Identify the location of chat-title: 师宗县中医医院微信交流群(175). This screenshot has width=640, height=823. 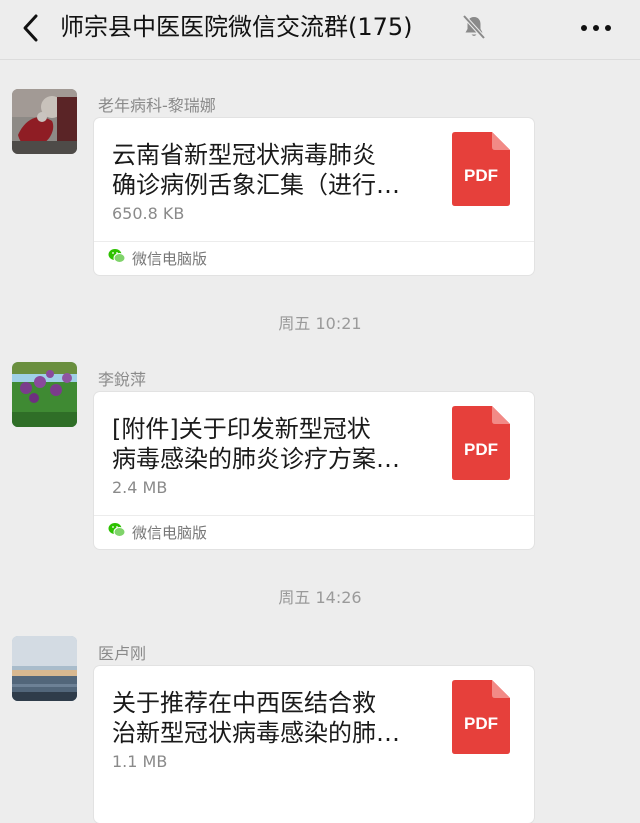
(236, 27).